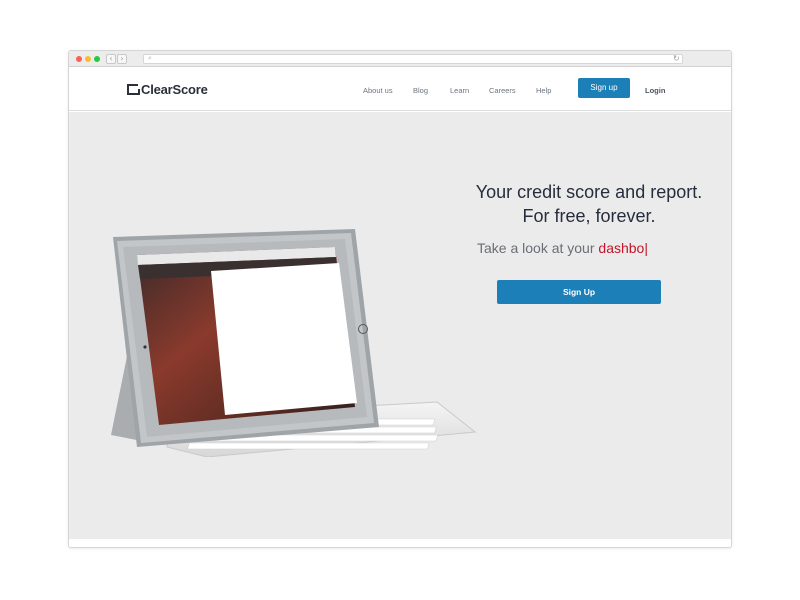  Describe the element at coordinates (122, 59) in the screenshot. I see `forward-button: ›` at that location.